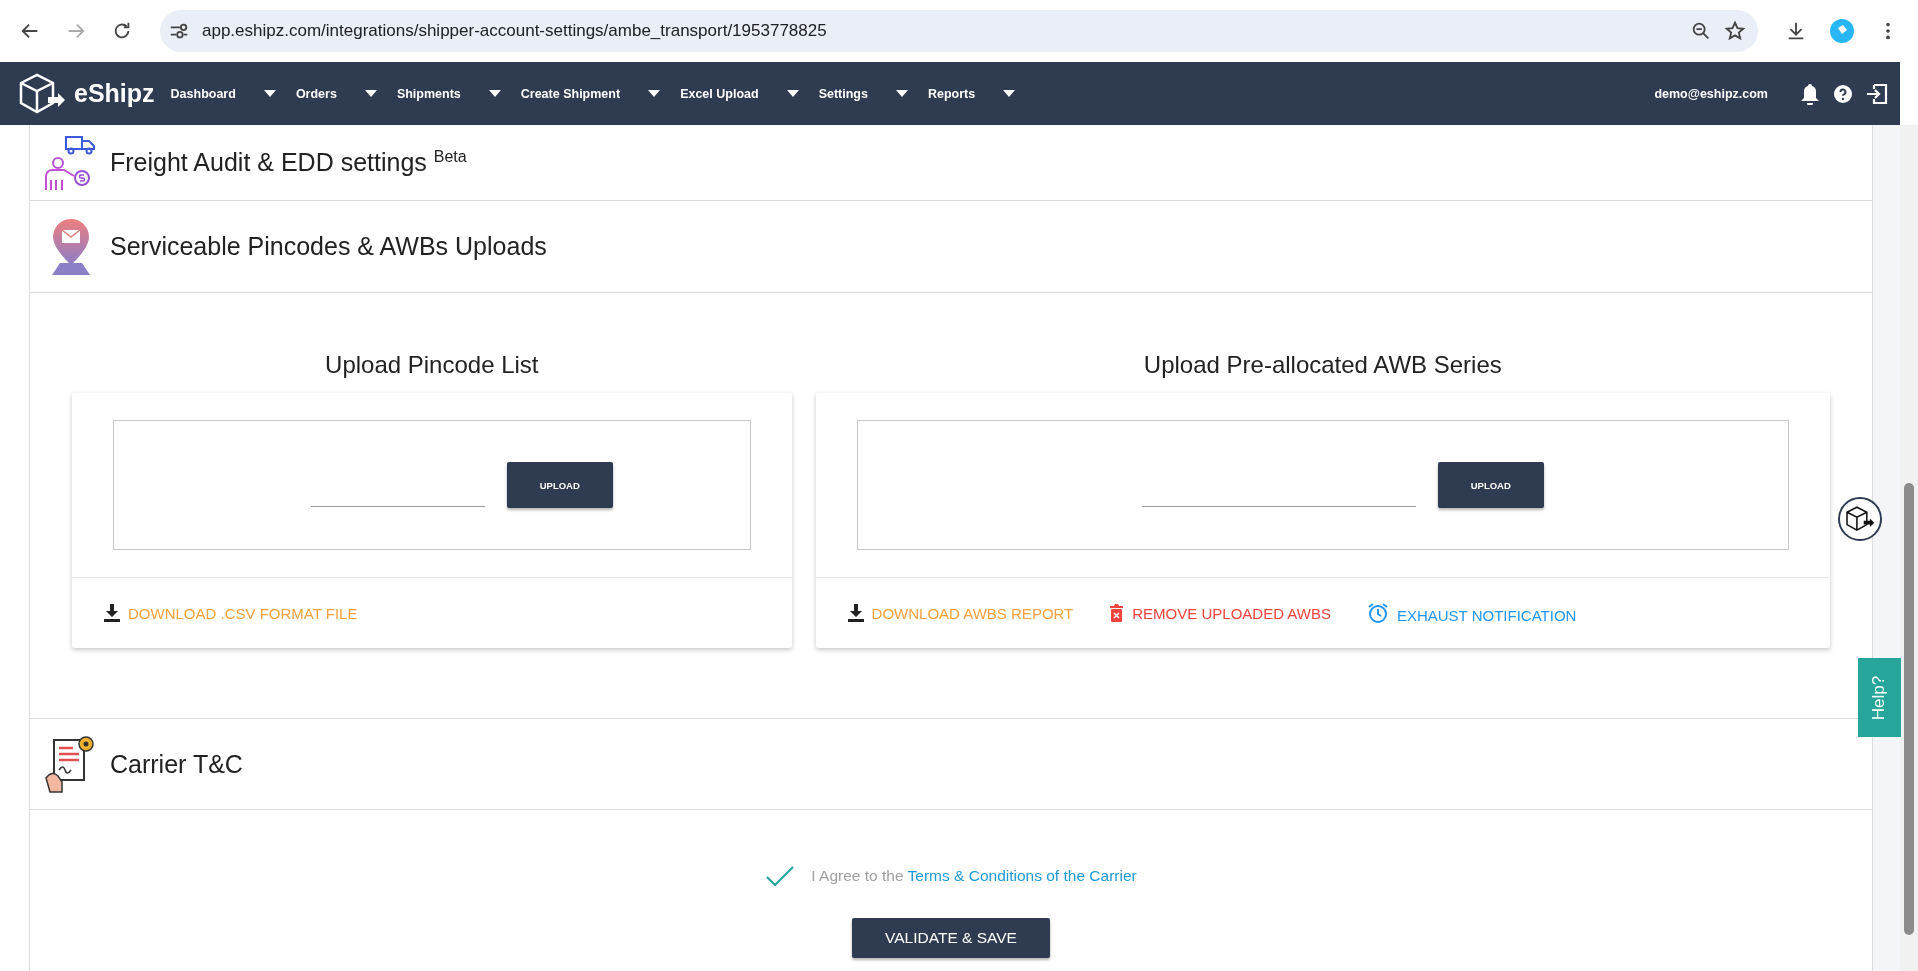 The width and height of the screenshot is (1918, 971). Describe the element at coordinates (432, 365) in the screenshot. I see `upload-heading: Upload Pincode List` at that location.